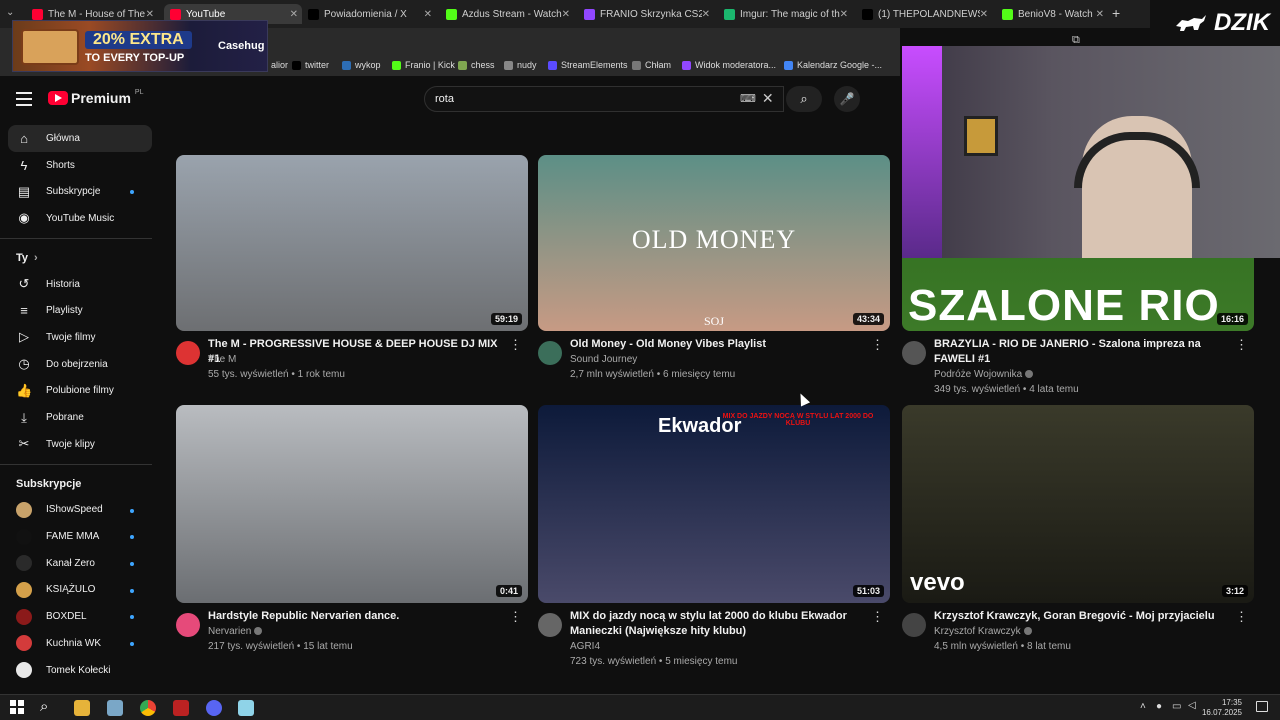 The image size is (1280, 720). Describe the element at coordinates (214, 708) in the screenshot. I see `discord-icon` at that location.